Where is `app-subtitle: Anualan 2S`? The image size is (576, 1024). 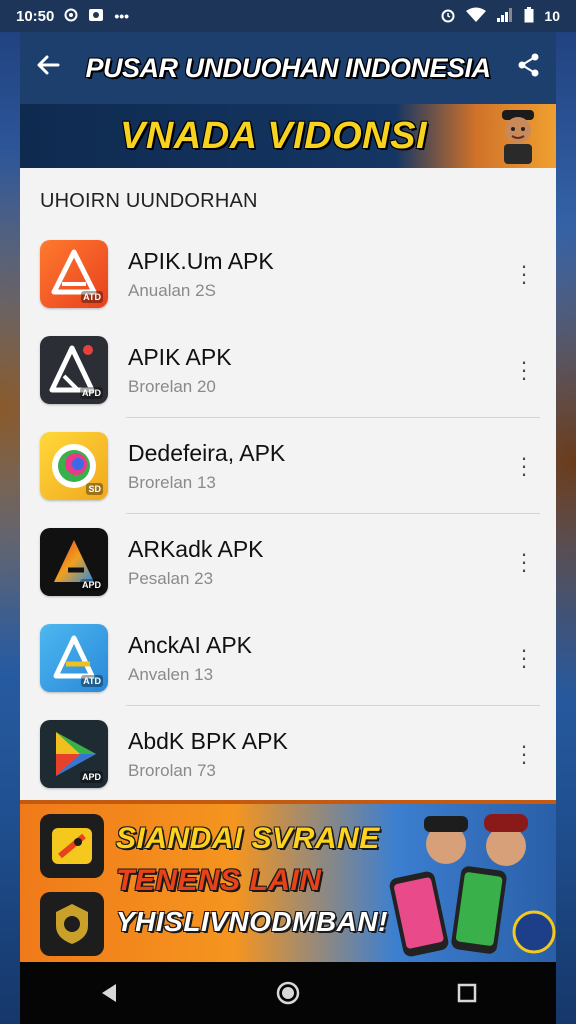
app-subtitle: Anualan 2S is located at coordinates (172, 290).